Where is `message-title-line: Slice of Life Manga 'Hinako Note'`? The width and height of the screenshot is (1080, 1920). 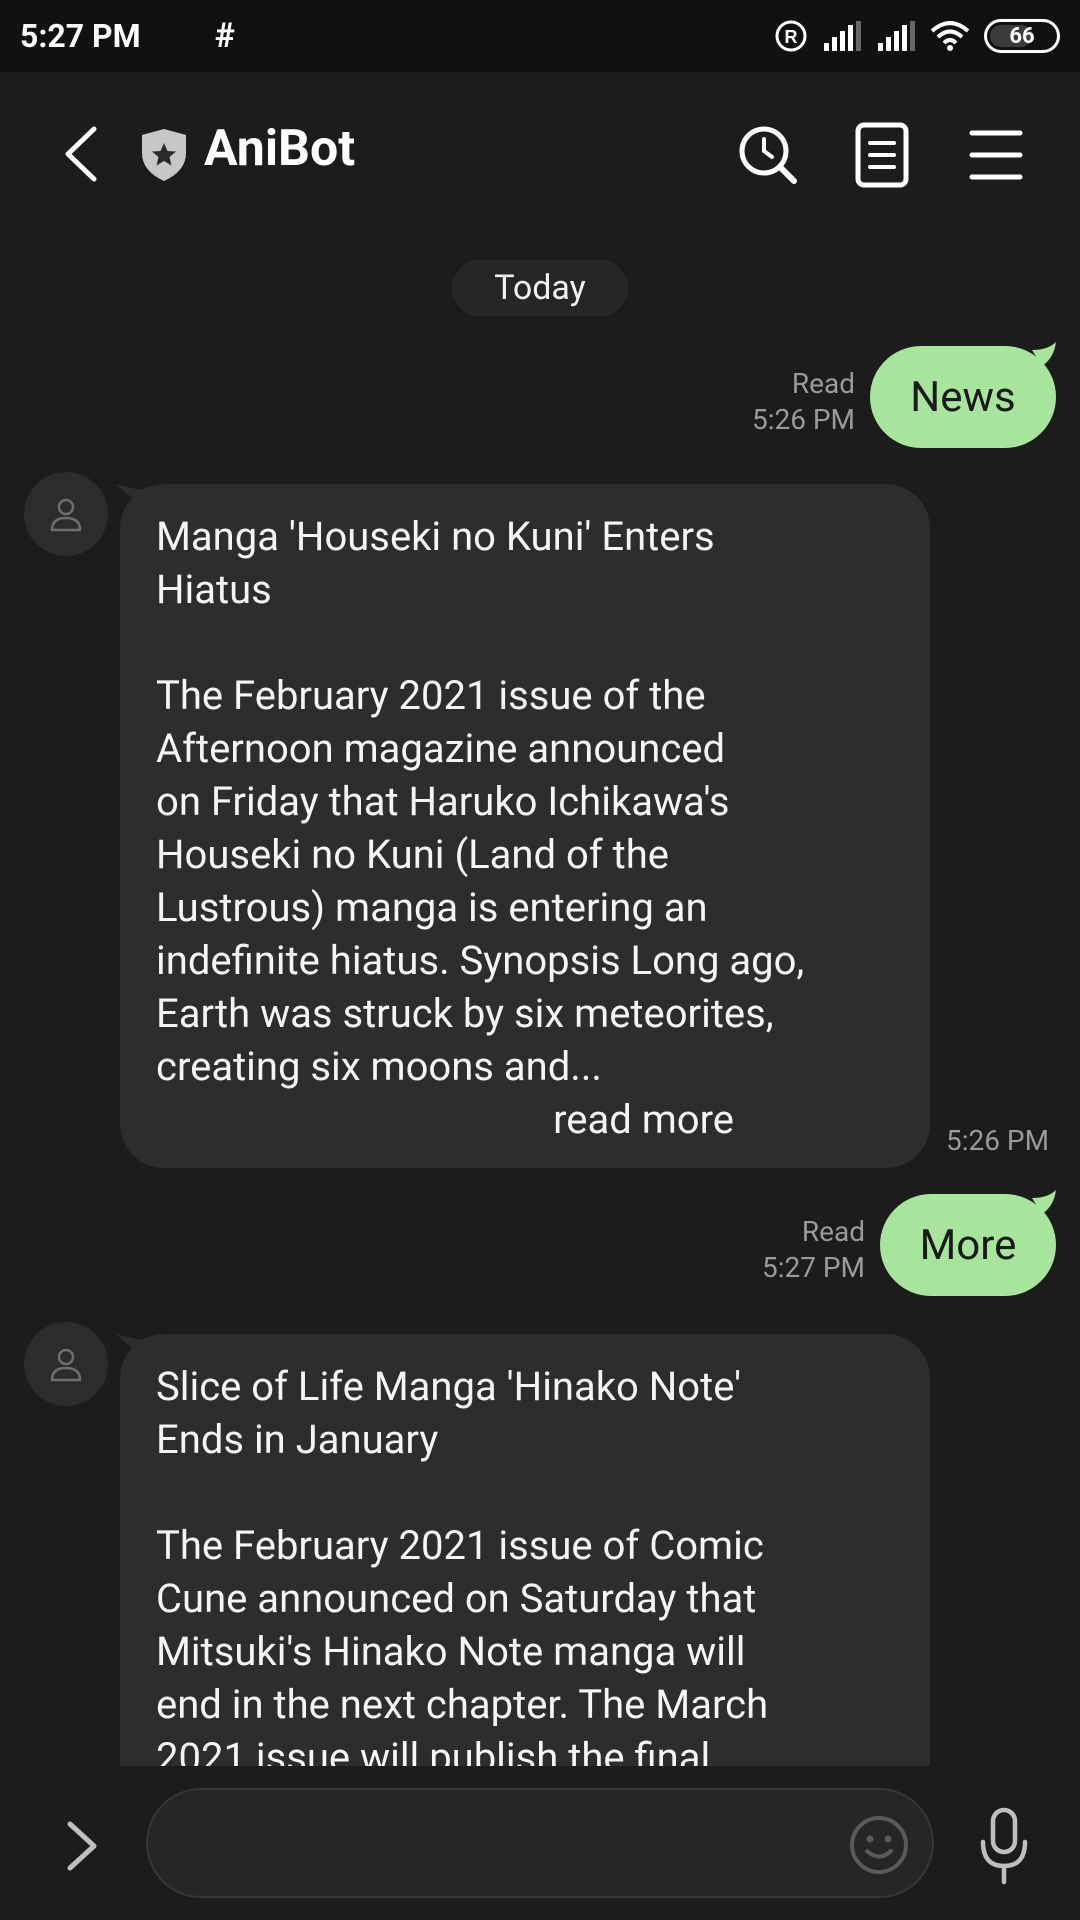
message-title-line: Slice of Life Manga 'Hinako Note' is located at coordinates (449, 1386).